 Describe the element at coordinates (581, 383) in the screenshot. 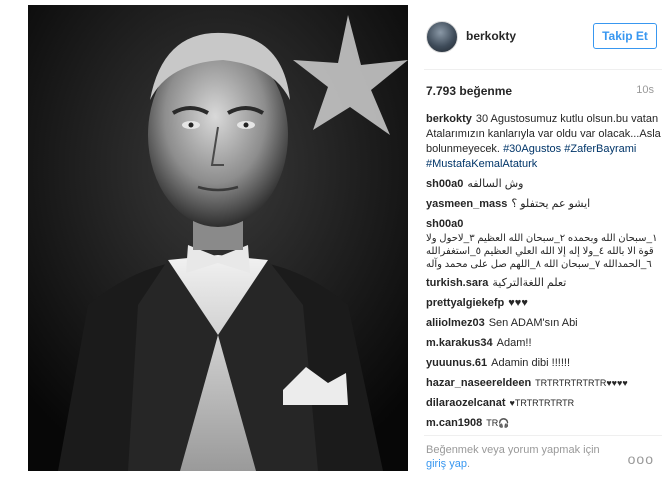

I see `comment-text: TRTRTRTRTRTR♥♥♥♥` at that location.